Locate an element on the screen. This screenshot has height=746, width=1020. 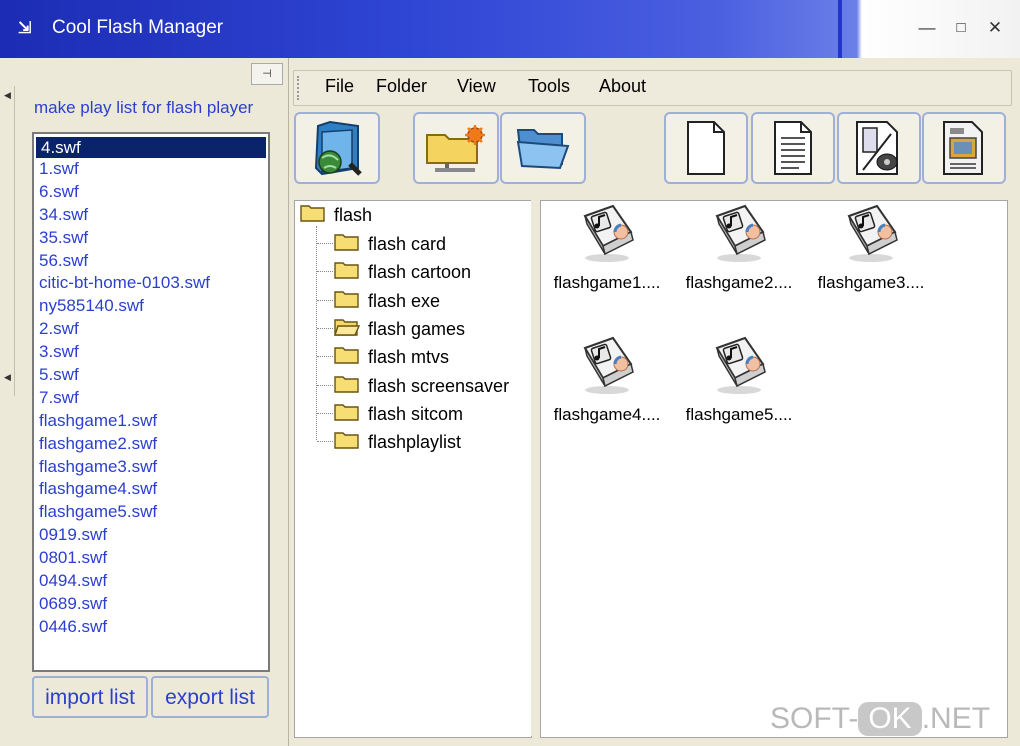
playlist-item: flashgame5.swf is located at coordinates (151, 512).